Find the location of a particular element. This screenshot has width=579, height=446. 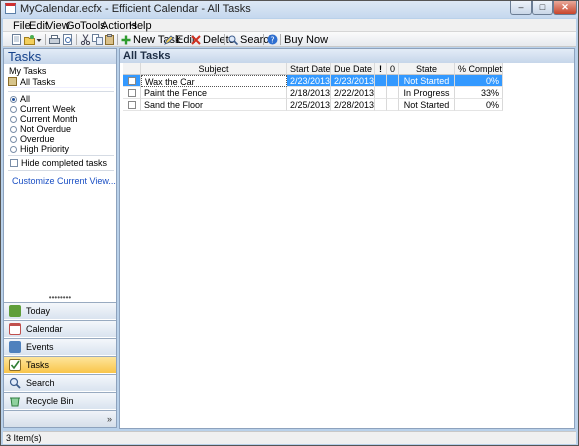

percent-complete-cell: 33% is located at coordinates (479, 93).